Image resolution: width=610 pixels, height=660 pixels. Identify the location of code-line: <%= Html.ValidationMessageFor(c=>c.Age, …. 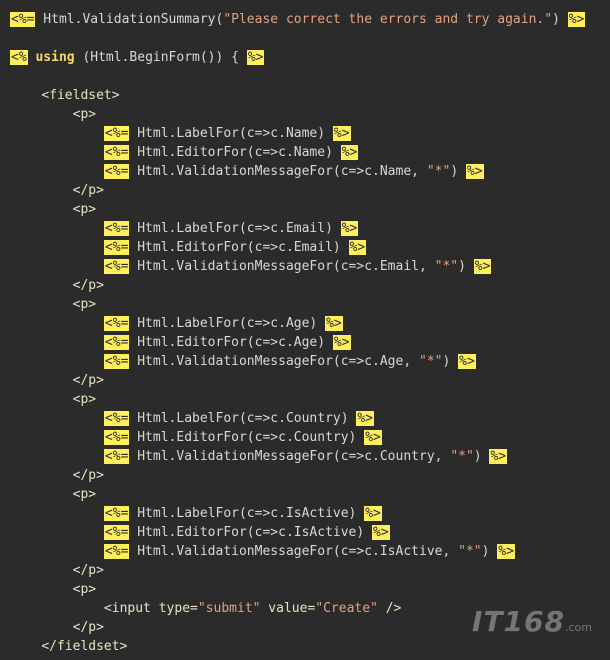
(310, 361).